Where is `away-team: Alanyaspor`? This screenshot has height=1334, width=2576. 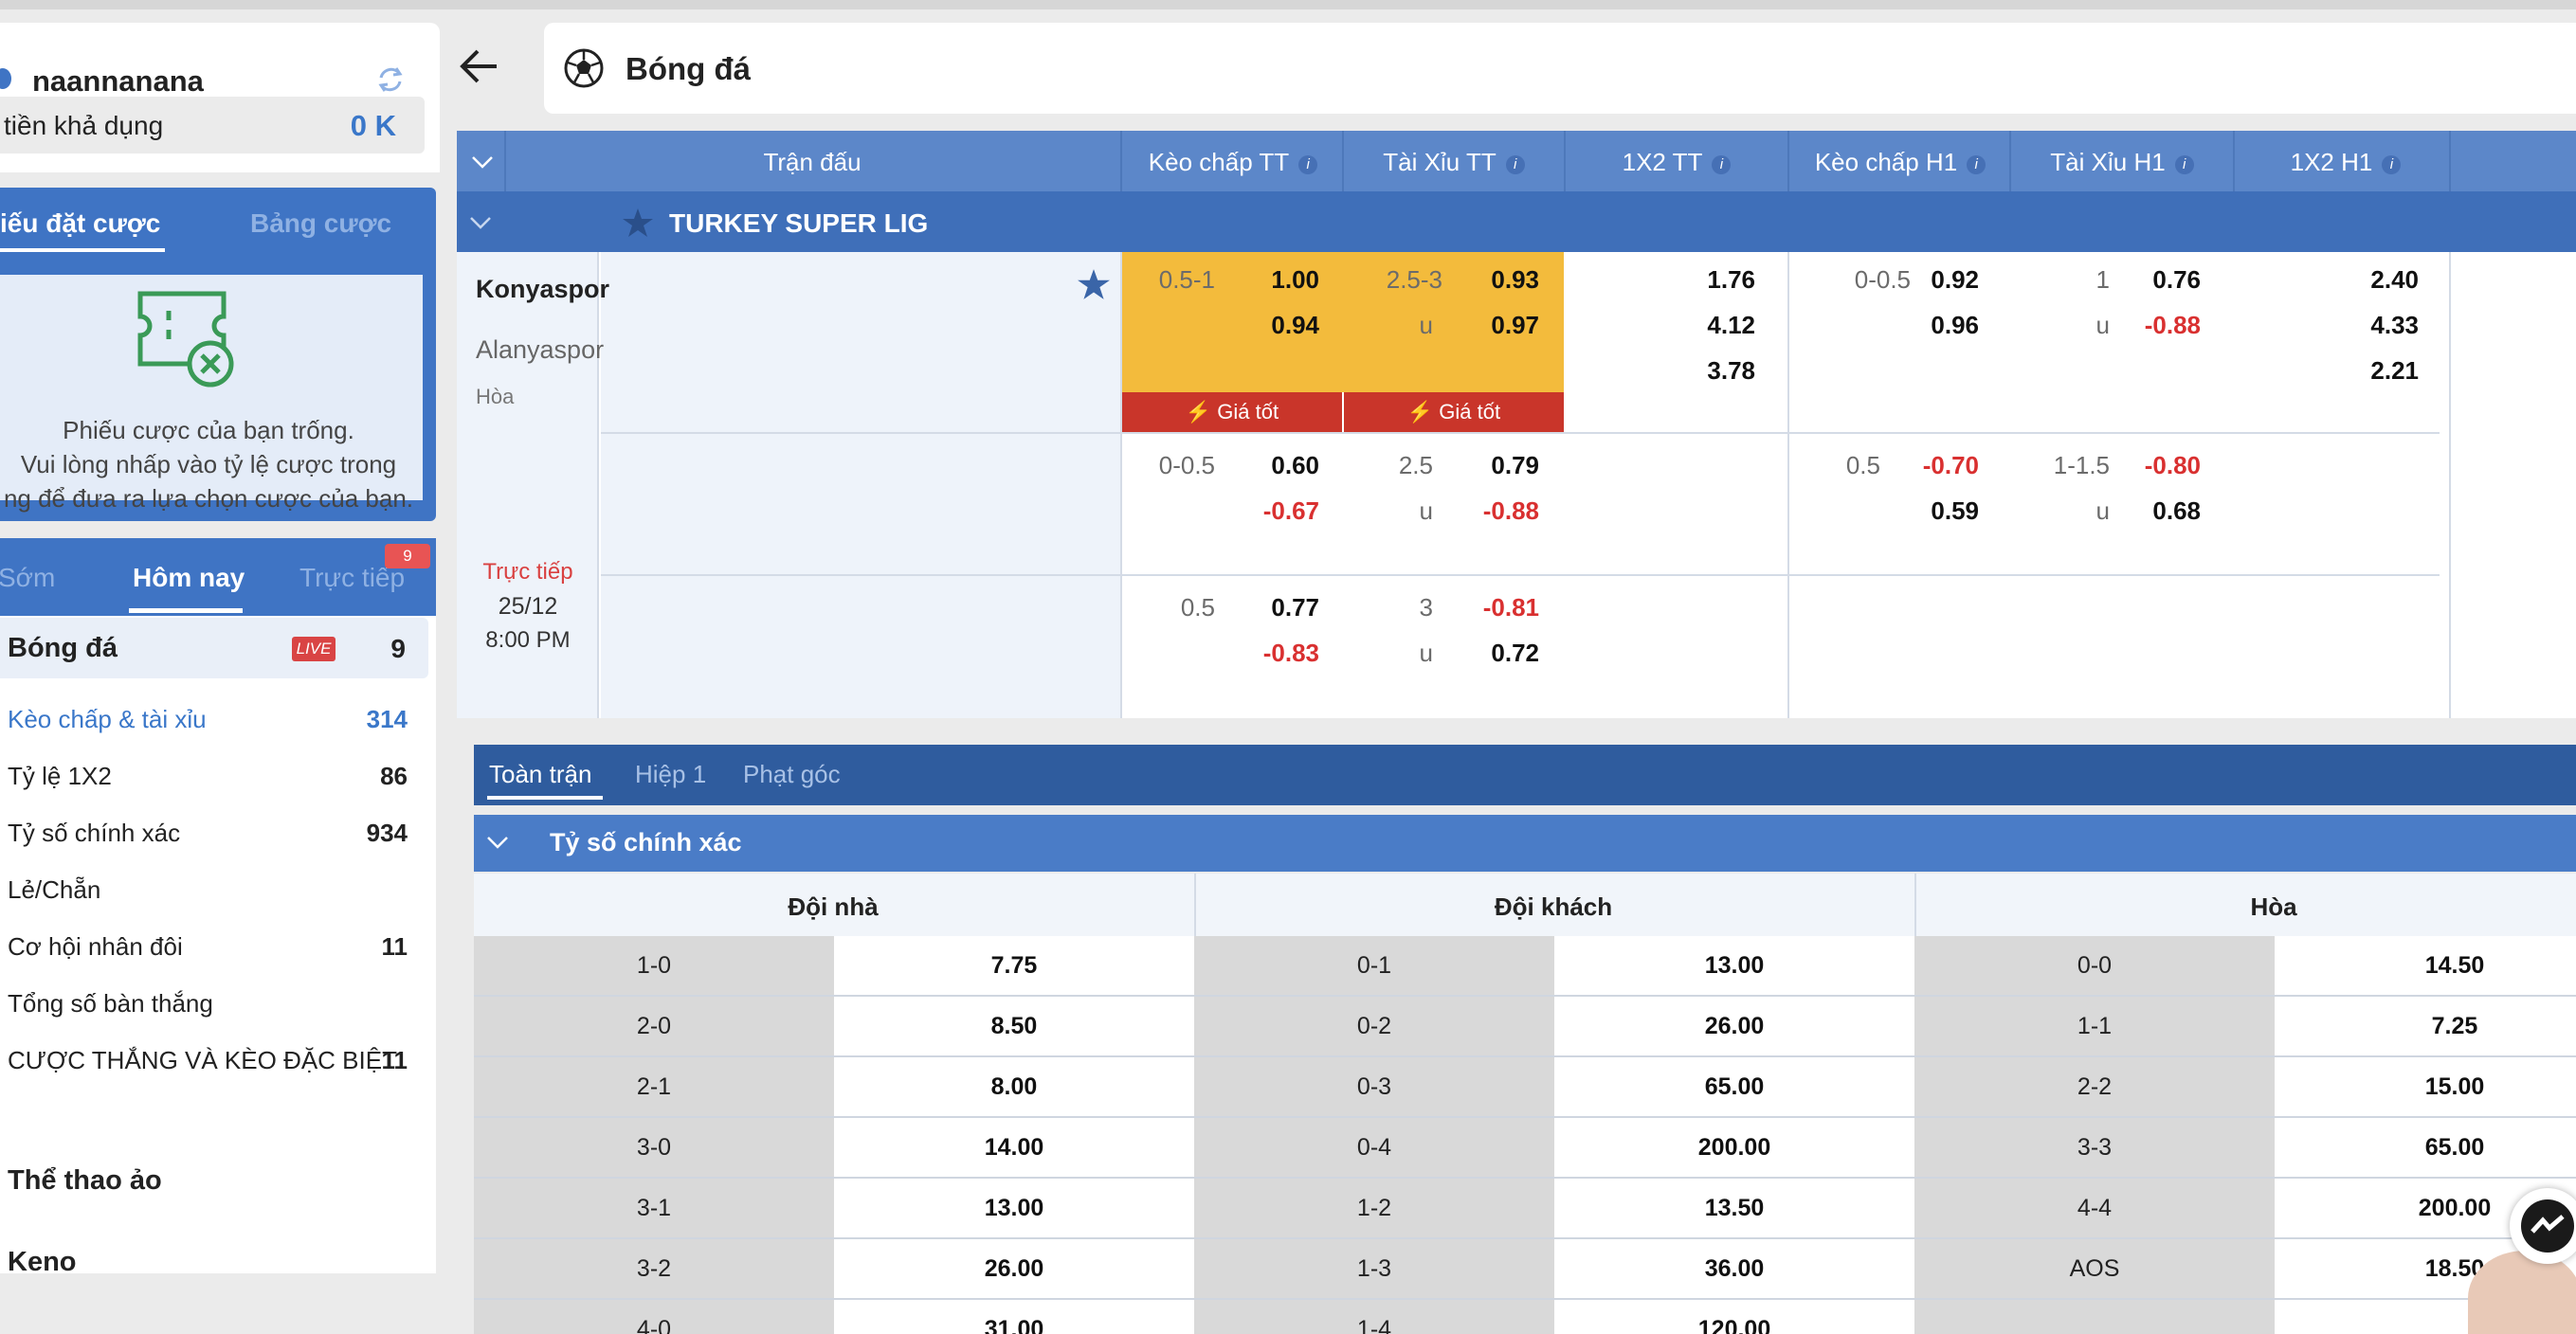
away-team: Alanyaspor is located at coordinates (540, 350).